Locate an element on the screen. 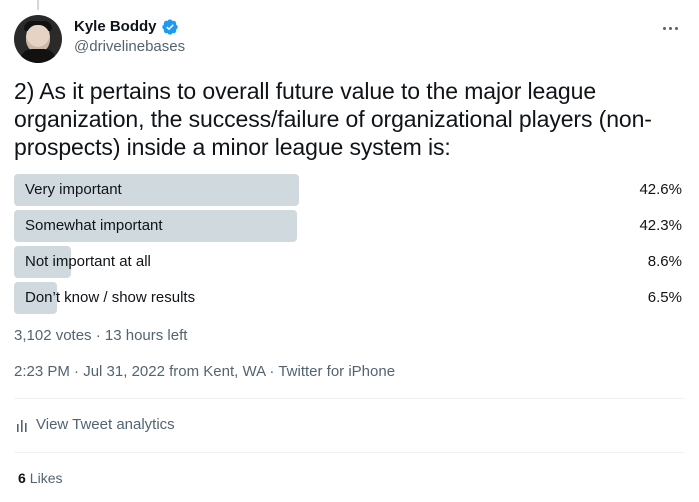 The image size is (699, 502). analytics-label: View Tweet analytics is located at coordinates (105, 424).